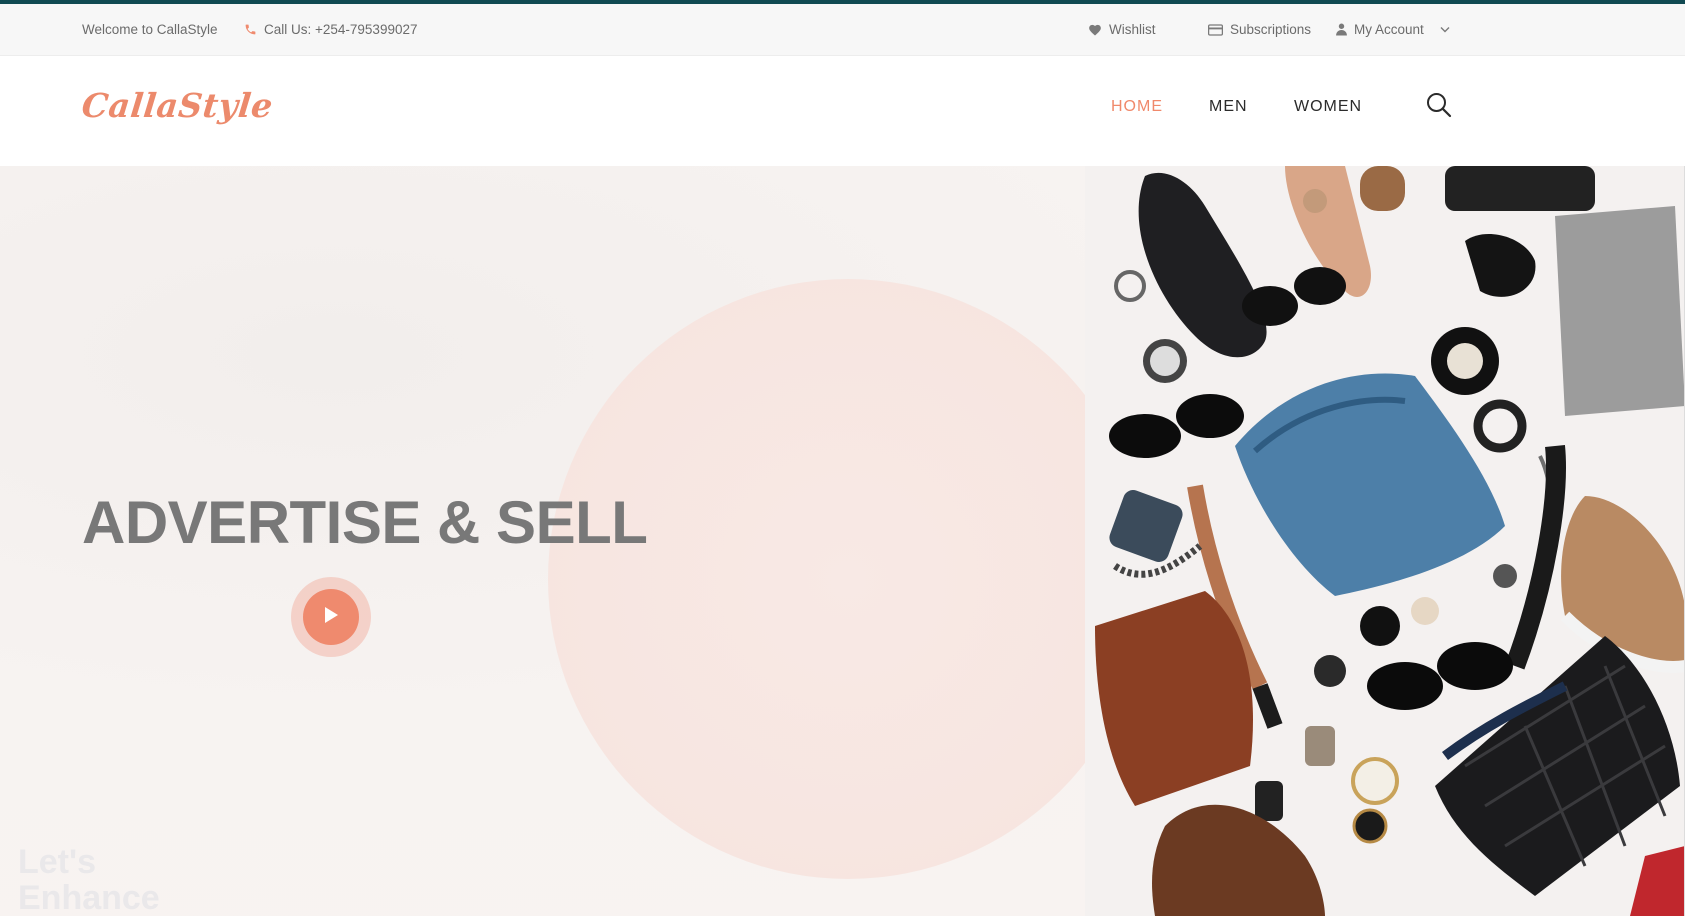 The height and width of the screenshot is (916, 1685). What do you see at coordinates (177, 105) in the screenshot?
I see `logo: CallaStyle` at bounding box center [177, 105].